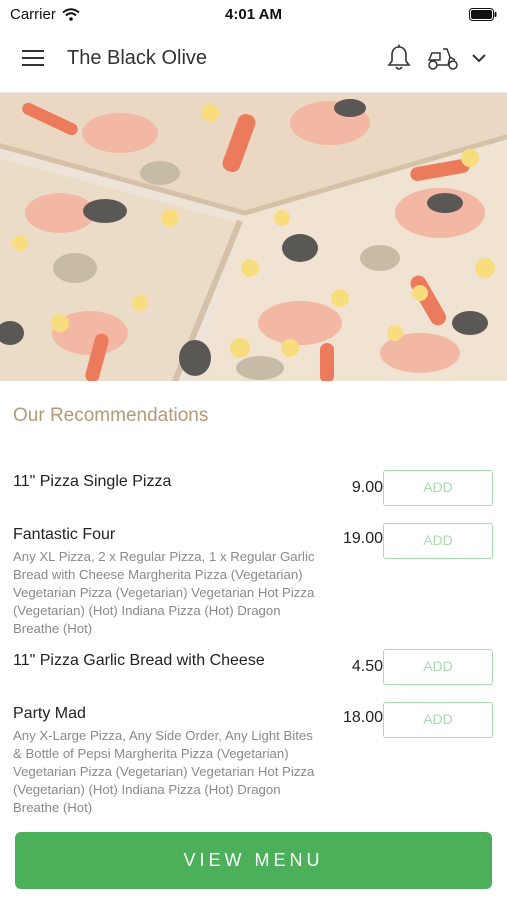  I want to click on section-title: Our Recommendations, so click(111, 415).